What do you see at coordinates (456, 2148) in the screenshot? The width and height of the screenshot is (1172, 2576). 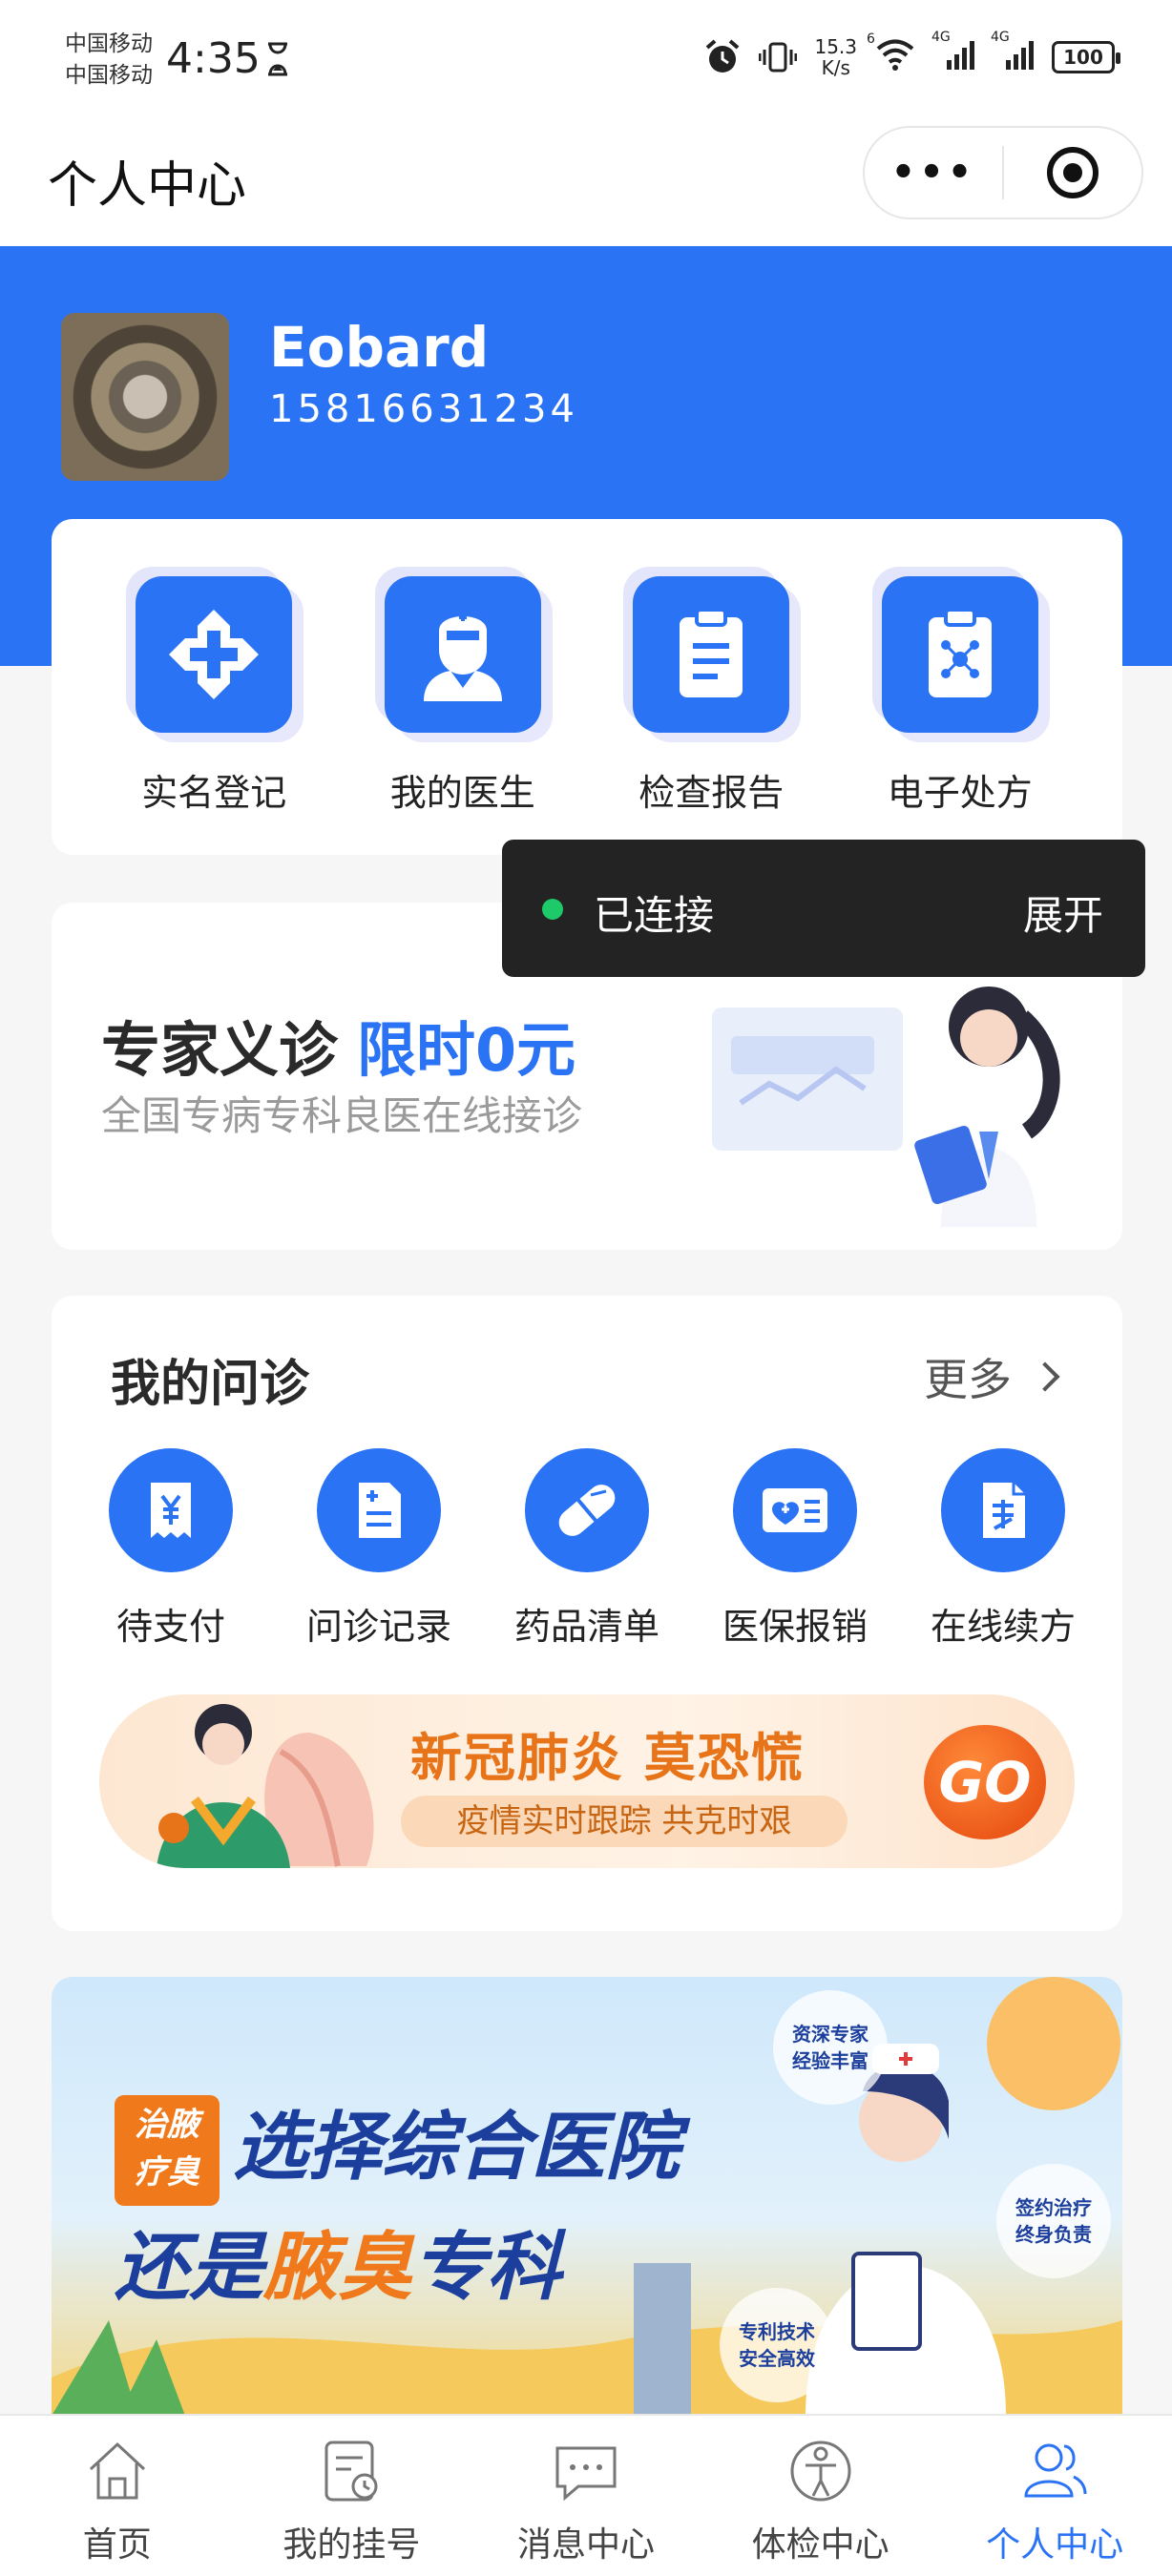 I see `hospital-headline-1: 选择综合医院` at bounding box center [456, 2148].